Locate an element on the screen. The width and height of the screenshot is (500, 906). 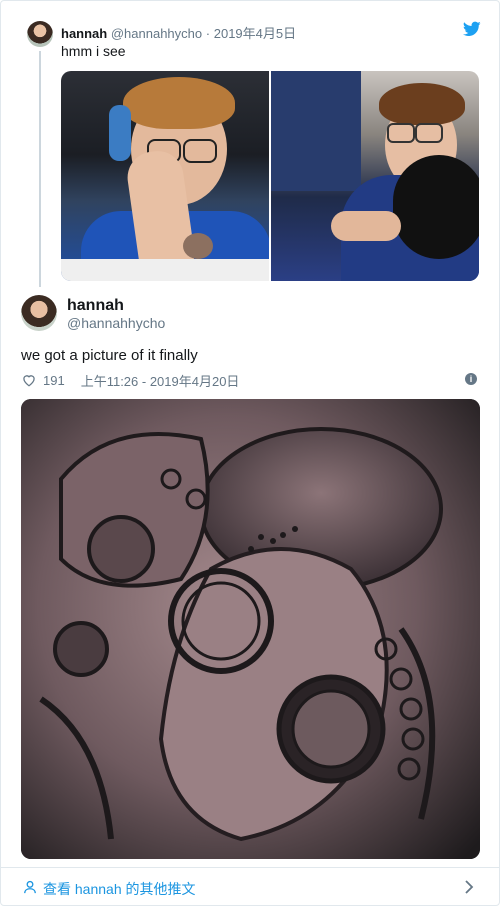
info-icon: i is located at coordinates (471, 379).